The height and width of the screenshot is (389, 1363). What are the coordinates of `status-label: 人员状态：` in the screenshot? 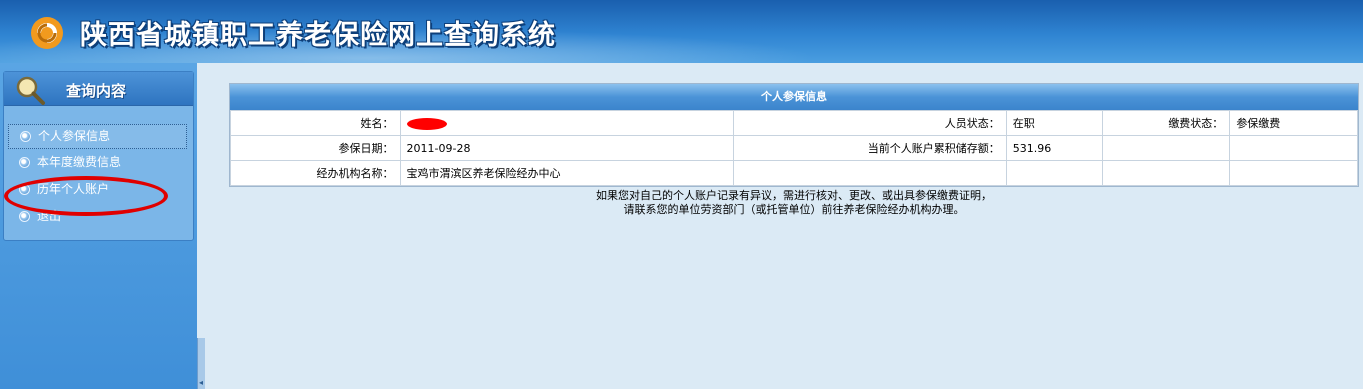 It's located at (869, 123).